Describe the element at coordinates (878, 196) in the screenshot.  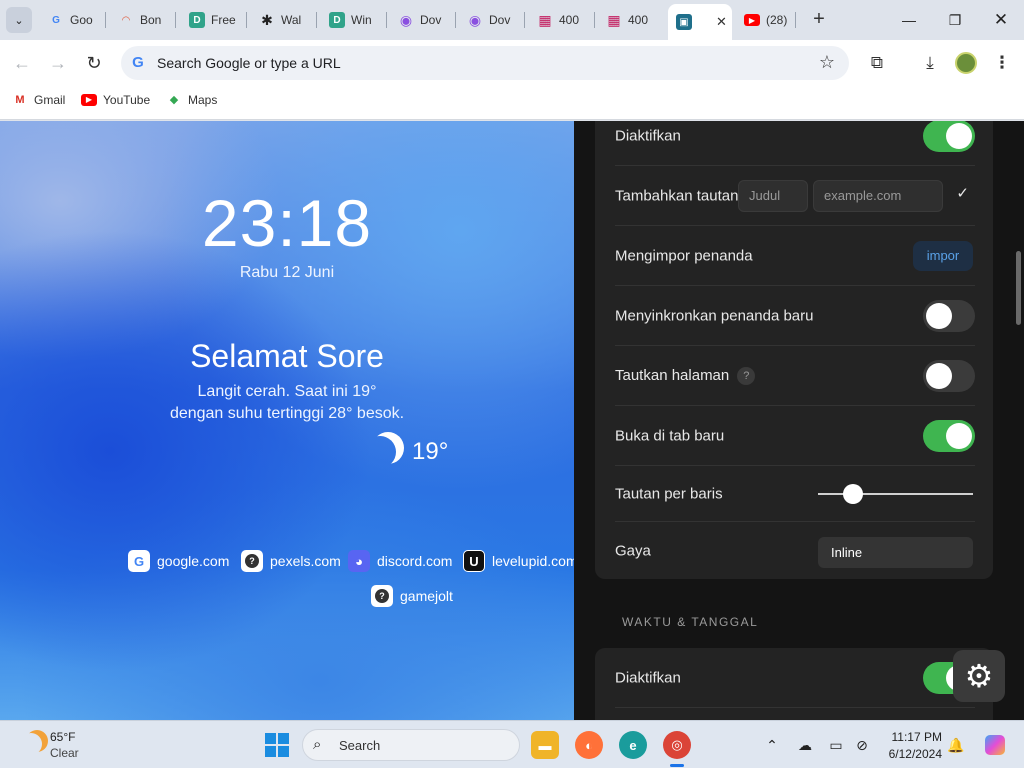
I see `link-url-input: example.com` at that location.